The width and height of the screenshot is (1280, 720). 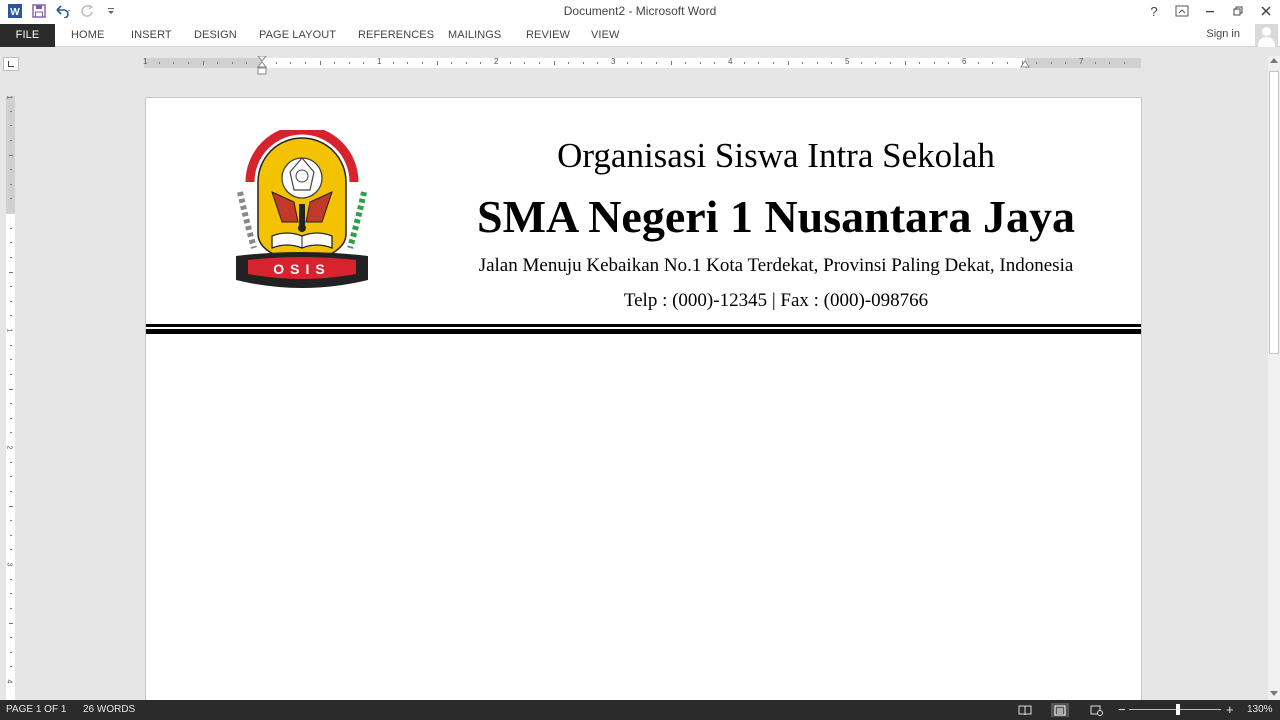 I want to click on horizontal-ruler: 1 1 2 3 4 5 6 7, so click(x=642, y=62).